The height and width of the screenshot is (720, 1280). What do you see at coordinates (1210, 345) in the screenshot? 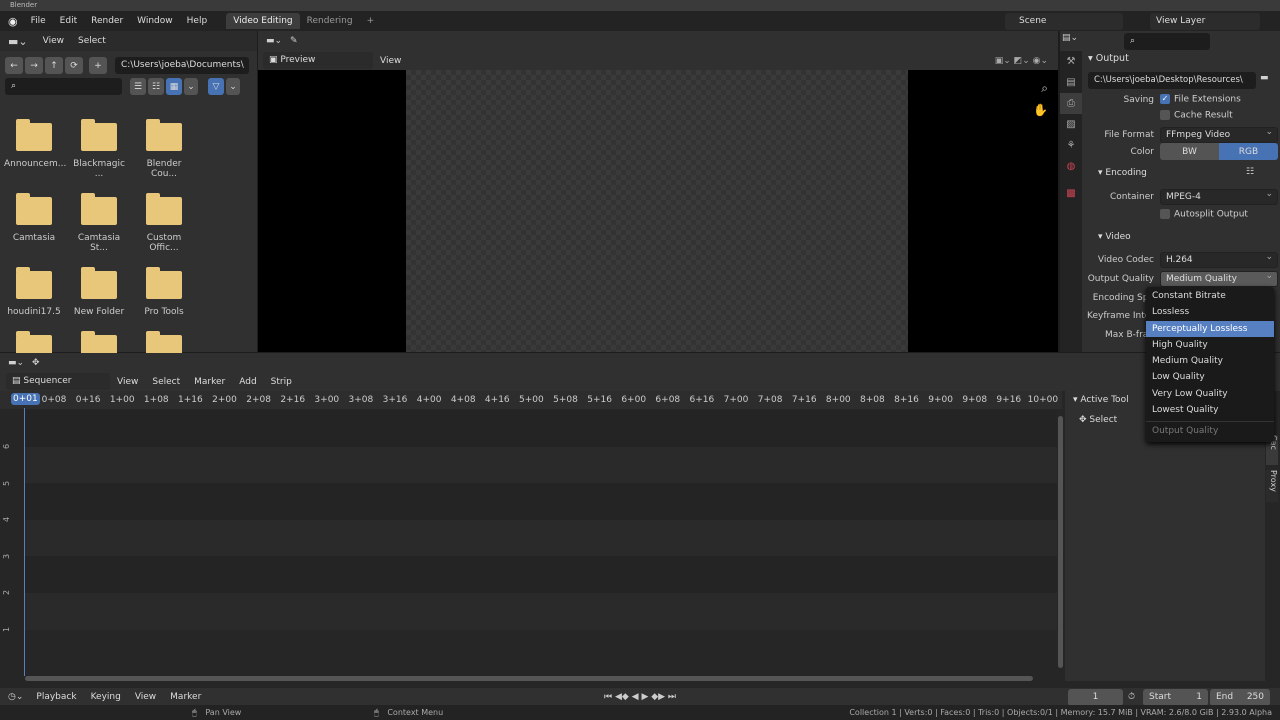
I see `quality-option: High Quality` at bounding box center [1210, 345].